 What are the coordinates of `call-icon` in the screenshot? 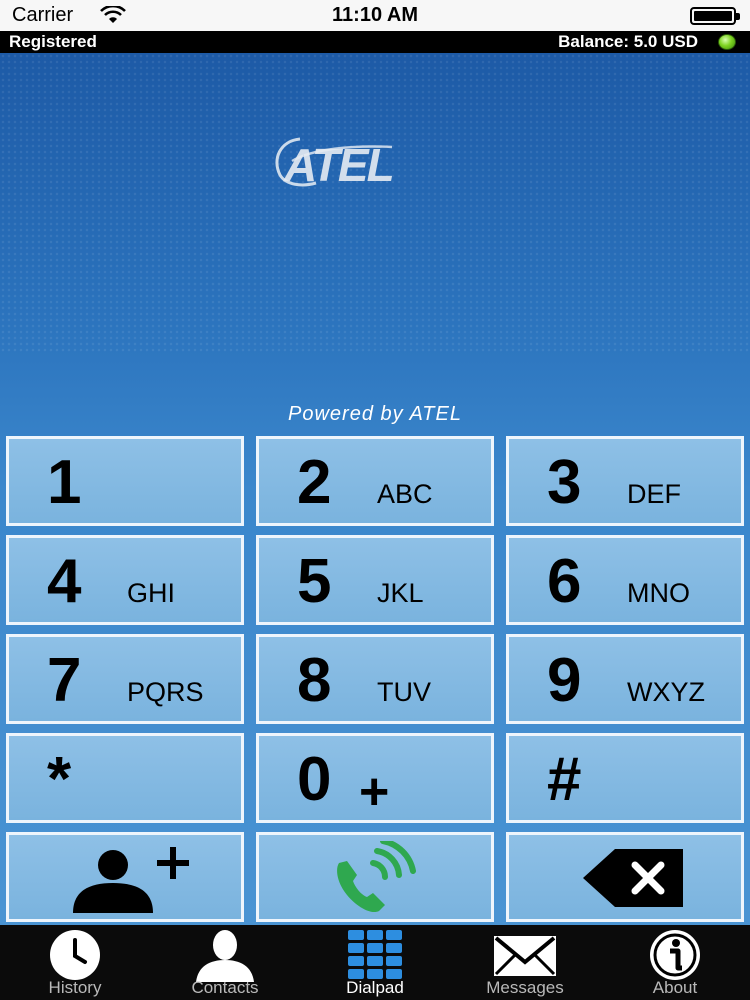 It's located at (376, 877).